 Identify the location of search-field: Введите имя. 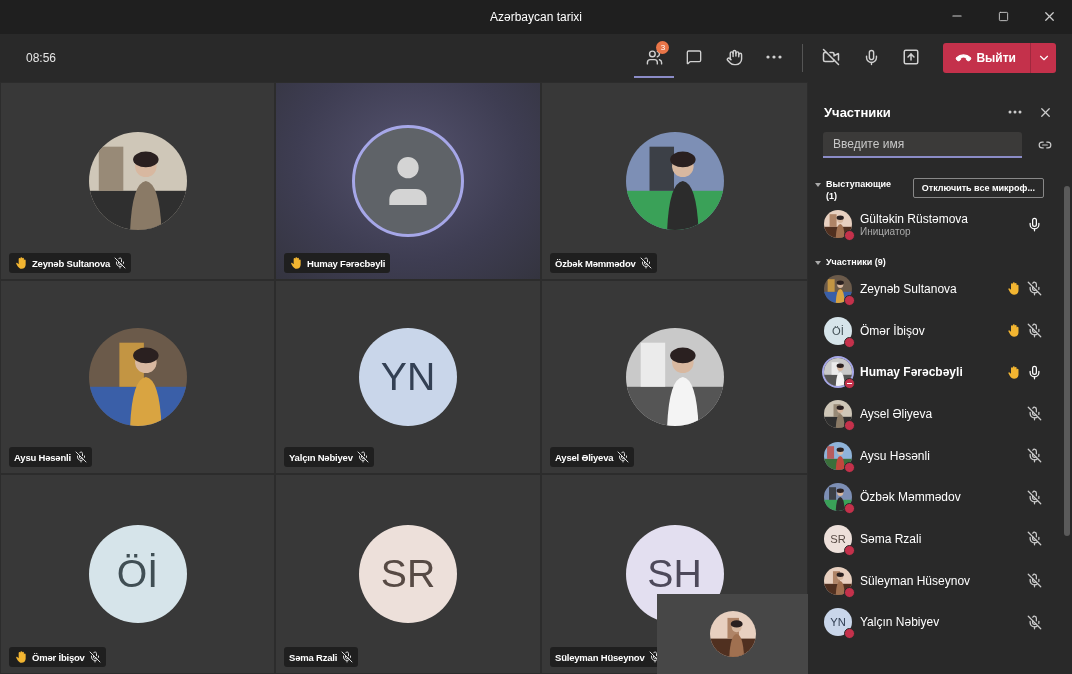
(922, 145).